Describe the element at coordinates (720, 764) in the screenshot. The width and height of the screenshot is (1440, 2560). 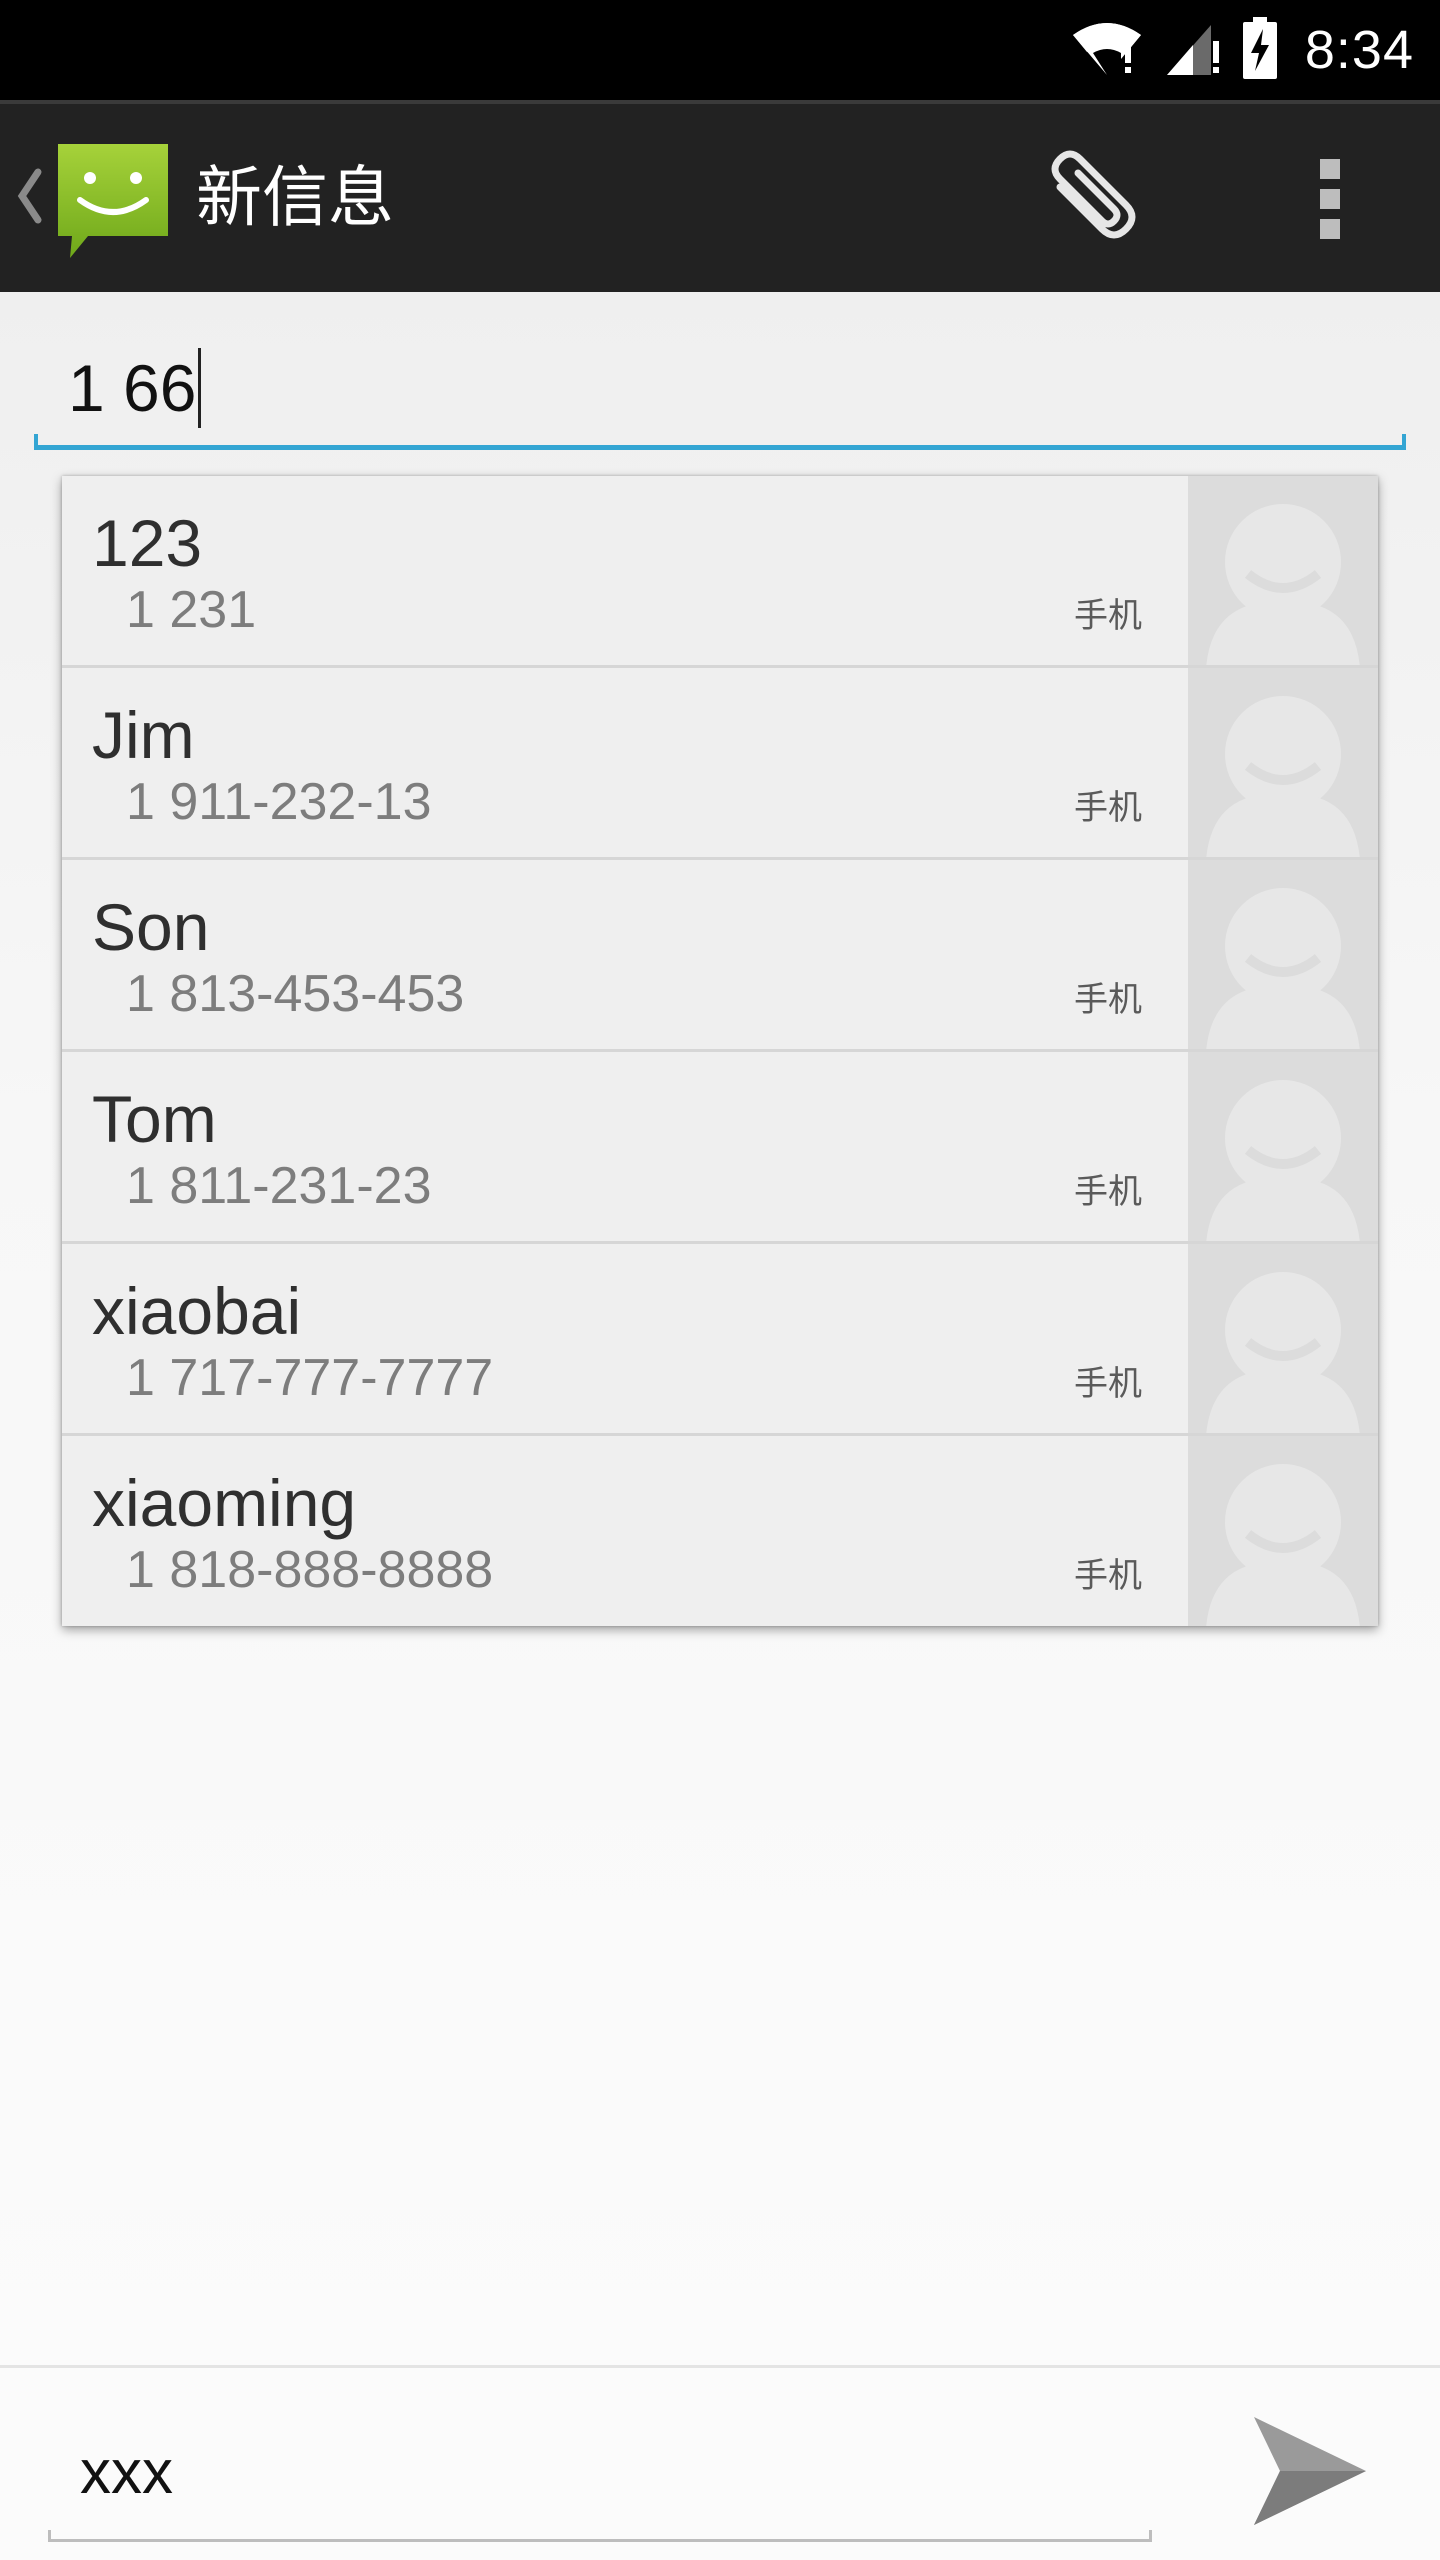
I see `contact-suggestion: Jim 1 911-232-13 手机` at that location.